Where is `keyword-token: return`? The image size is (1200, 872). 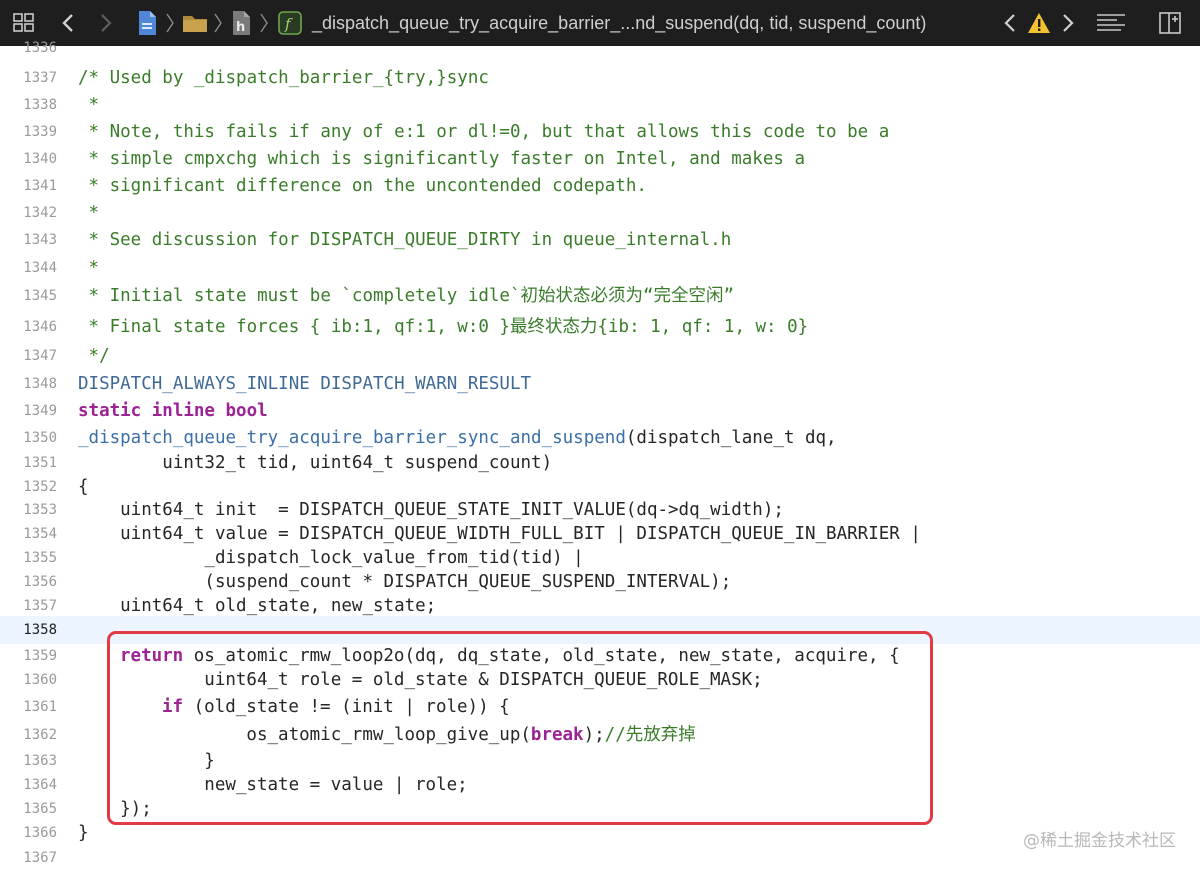 keyword-token: return is located at coordinates (152, 656).